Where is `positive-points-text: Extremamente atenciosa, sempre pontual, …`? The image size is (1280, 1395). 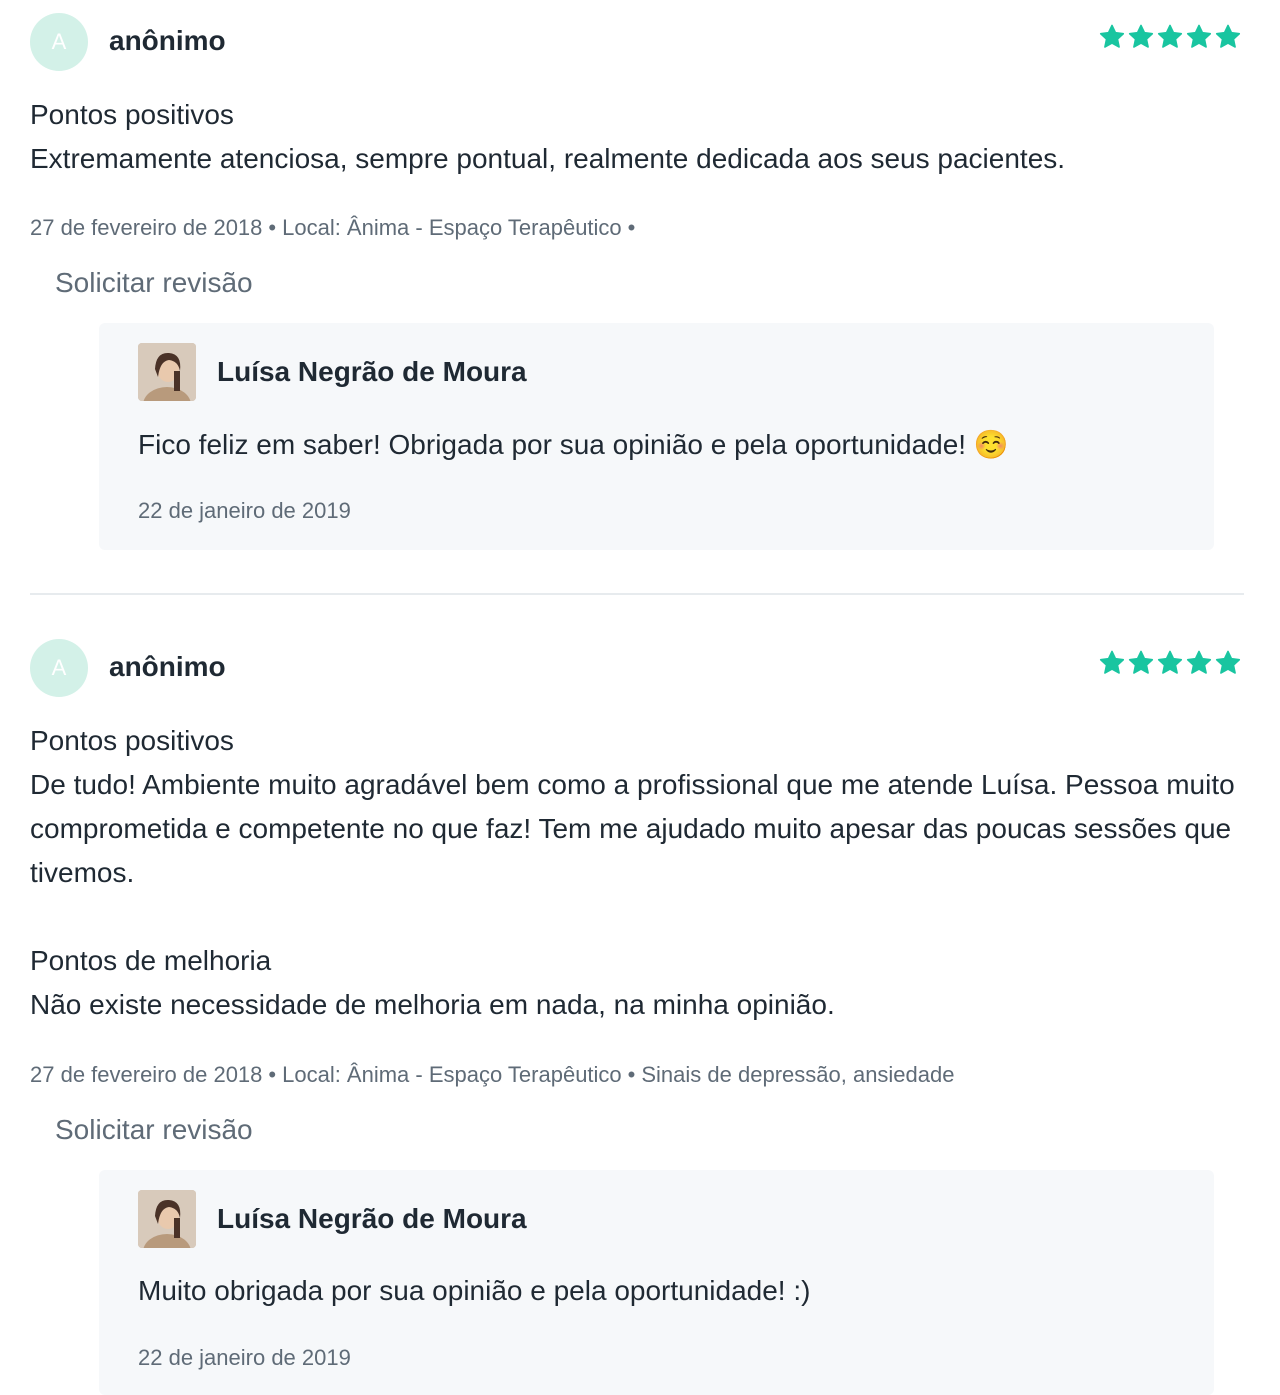
positive-points-text: Extremamente atenciosa, sempre pontual, … is located at coordinates (548, 158).